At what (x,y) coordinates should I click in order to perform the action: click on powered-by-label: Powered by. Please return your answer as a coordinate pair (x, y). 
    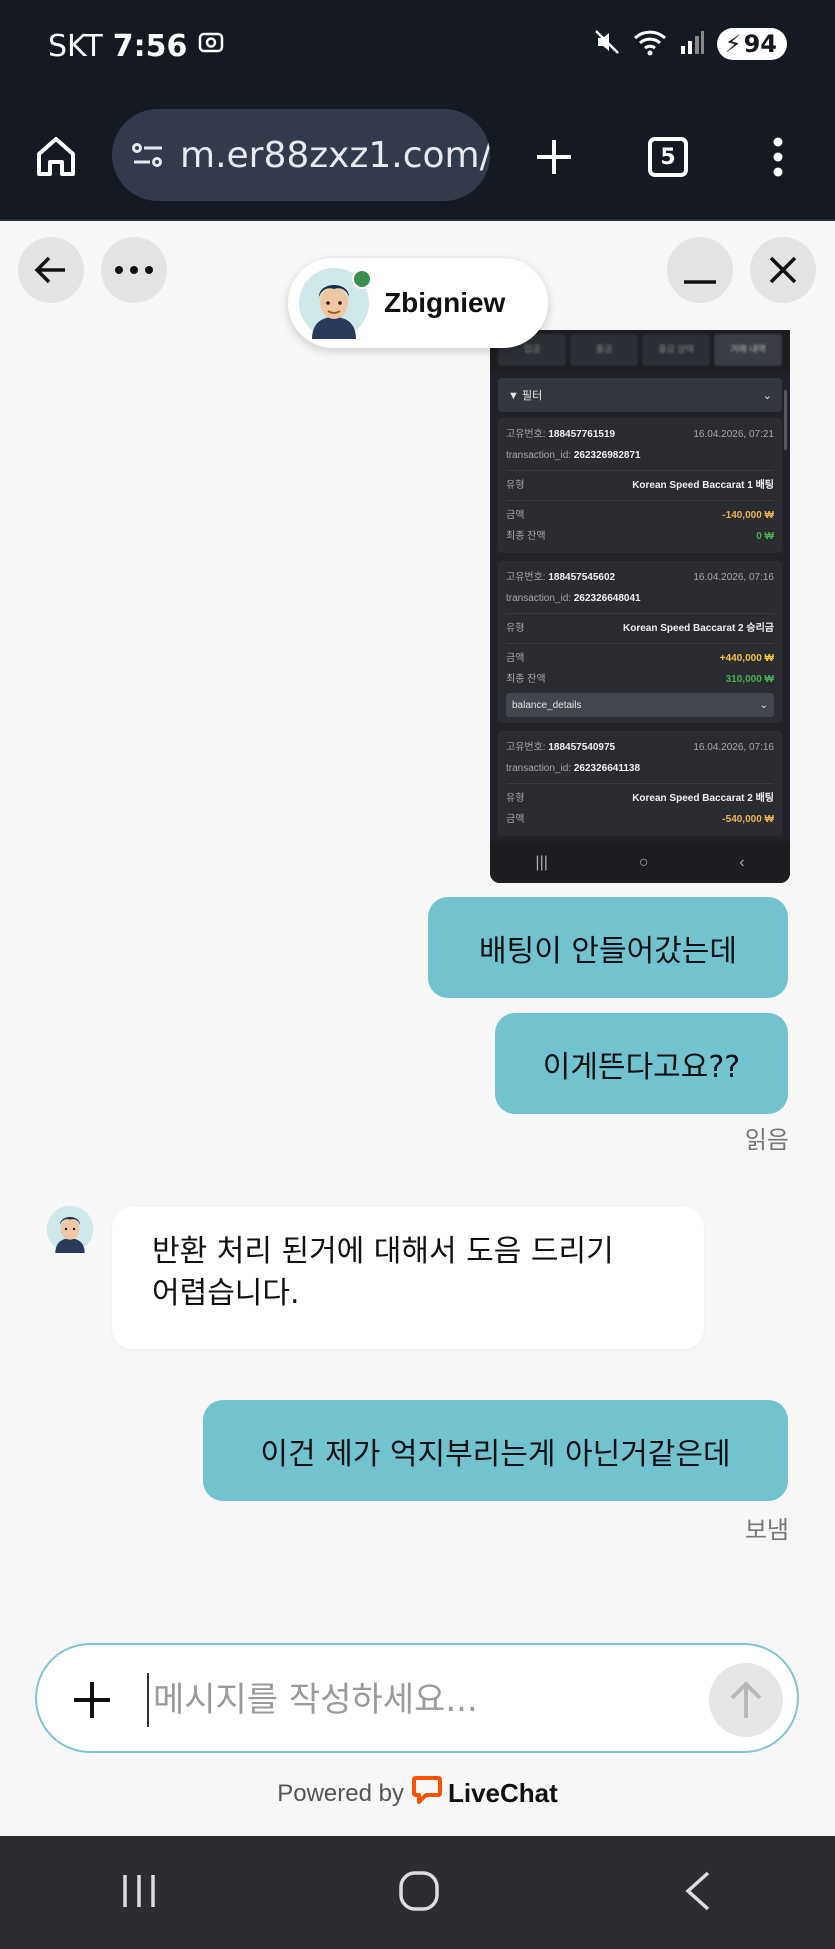
    Looking at the image, I should click on (340, 1793).